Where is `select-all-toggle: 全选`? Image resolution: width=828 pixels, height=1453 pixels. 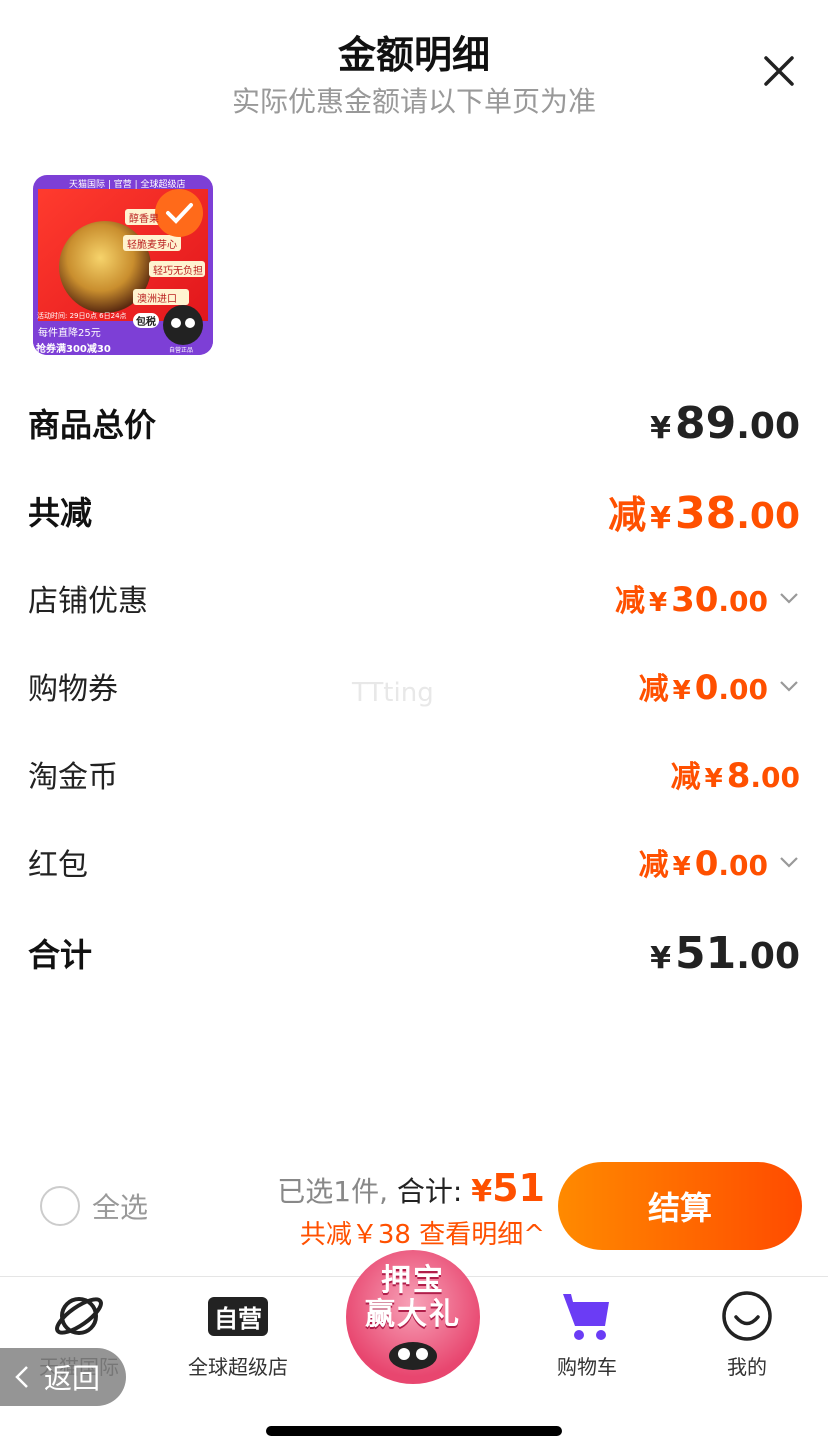
select-all-toggle: 全选 is located at coordinates (94, 1206).